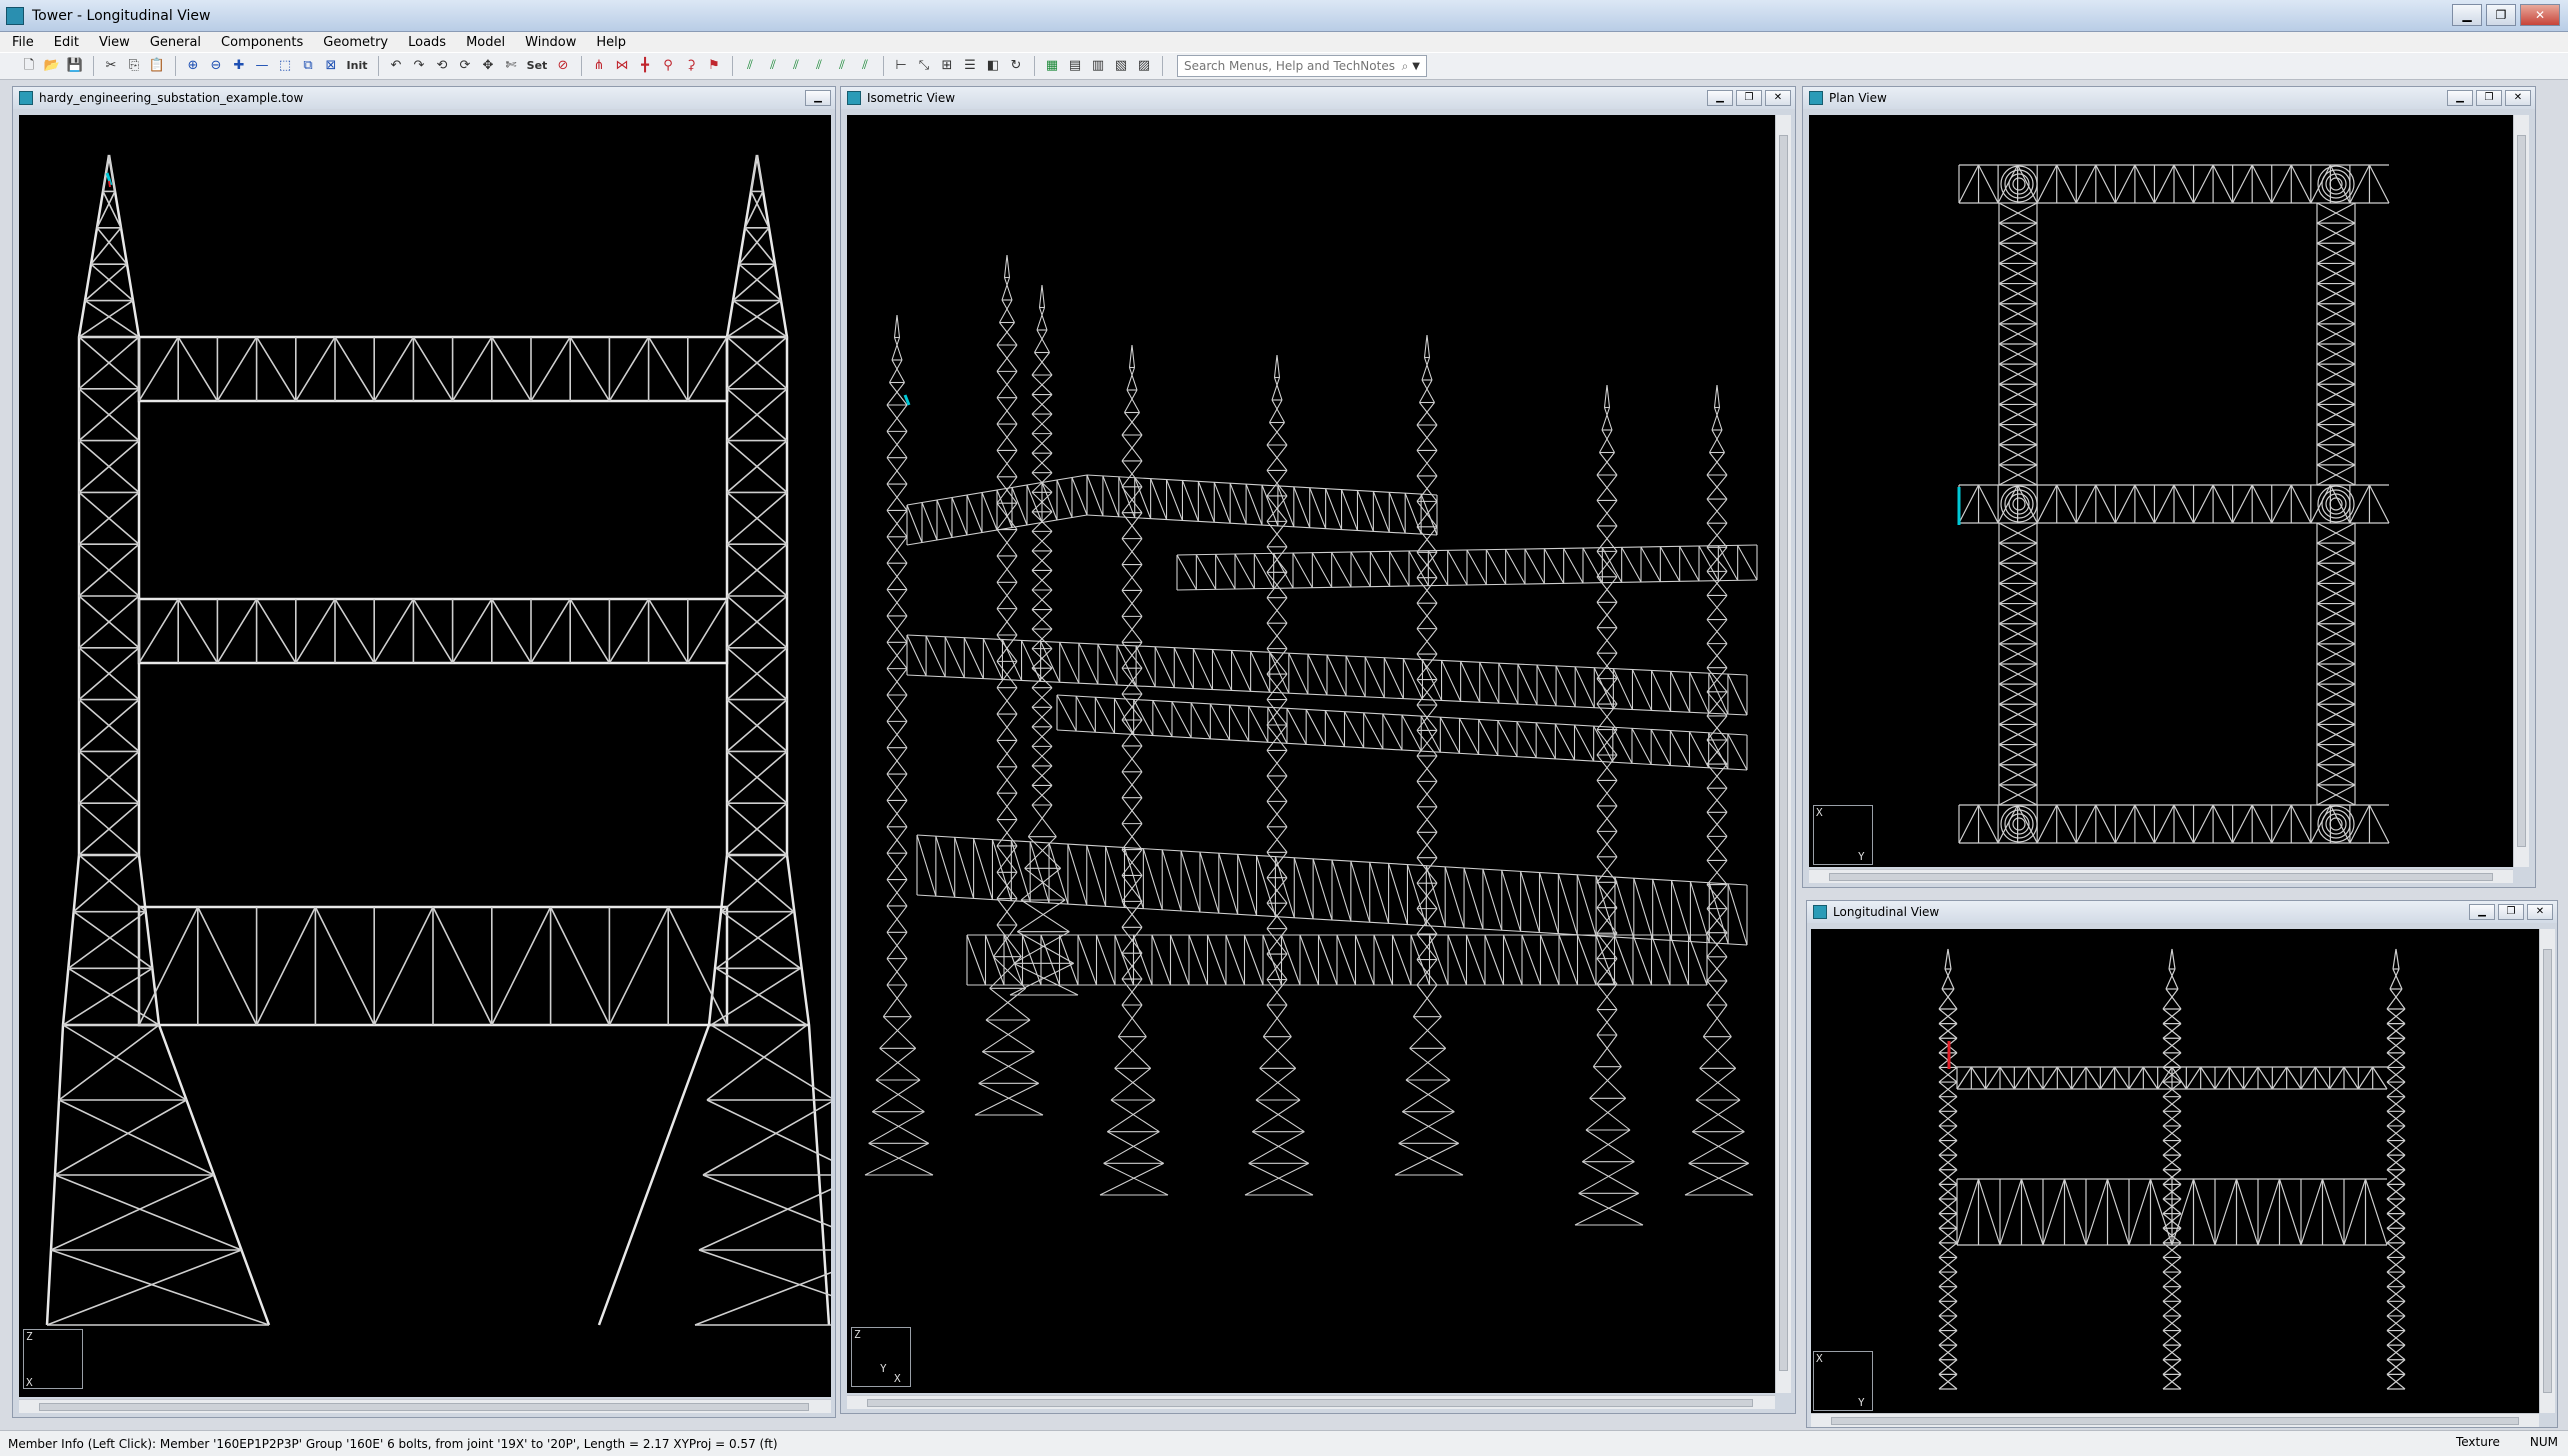  I want to click on longitudinal-viewport: X Y, so click(2175, 1171).